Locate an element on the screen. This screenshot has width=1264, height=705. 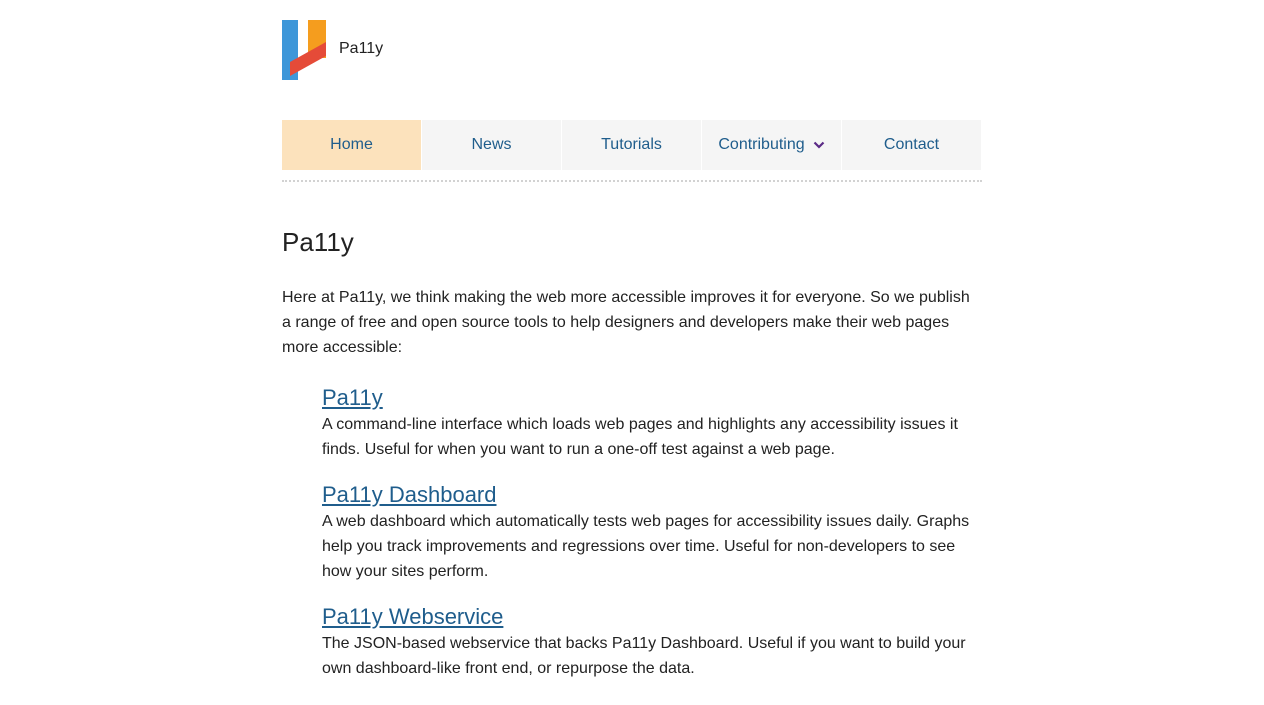
main-nav: Home News Tutorials Contributing Contact is located at coordinates (632, 145).